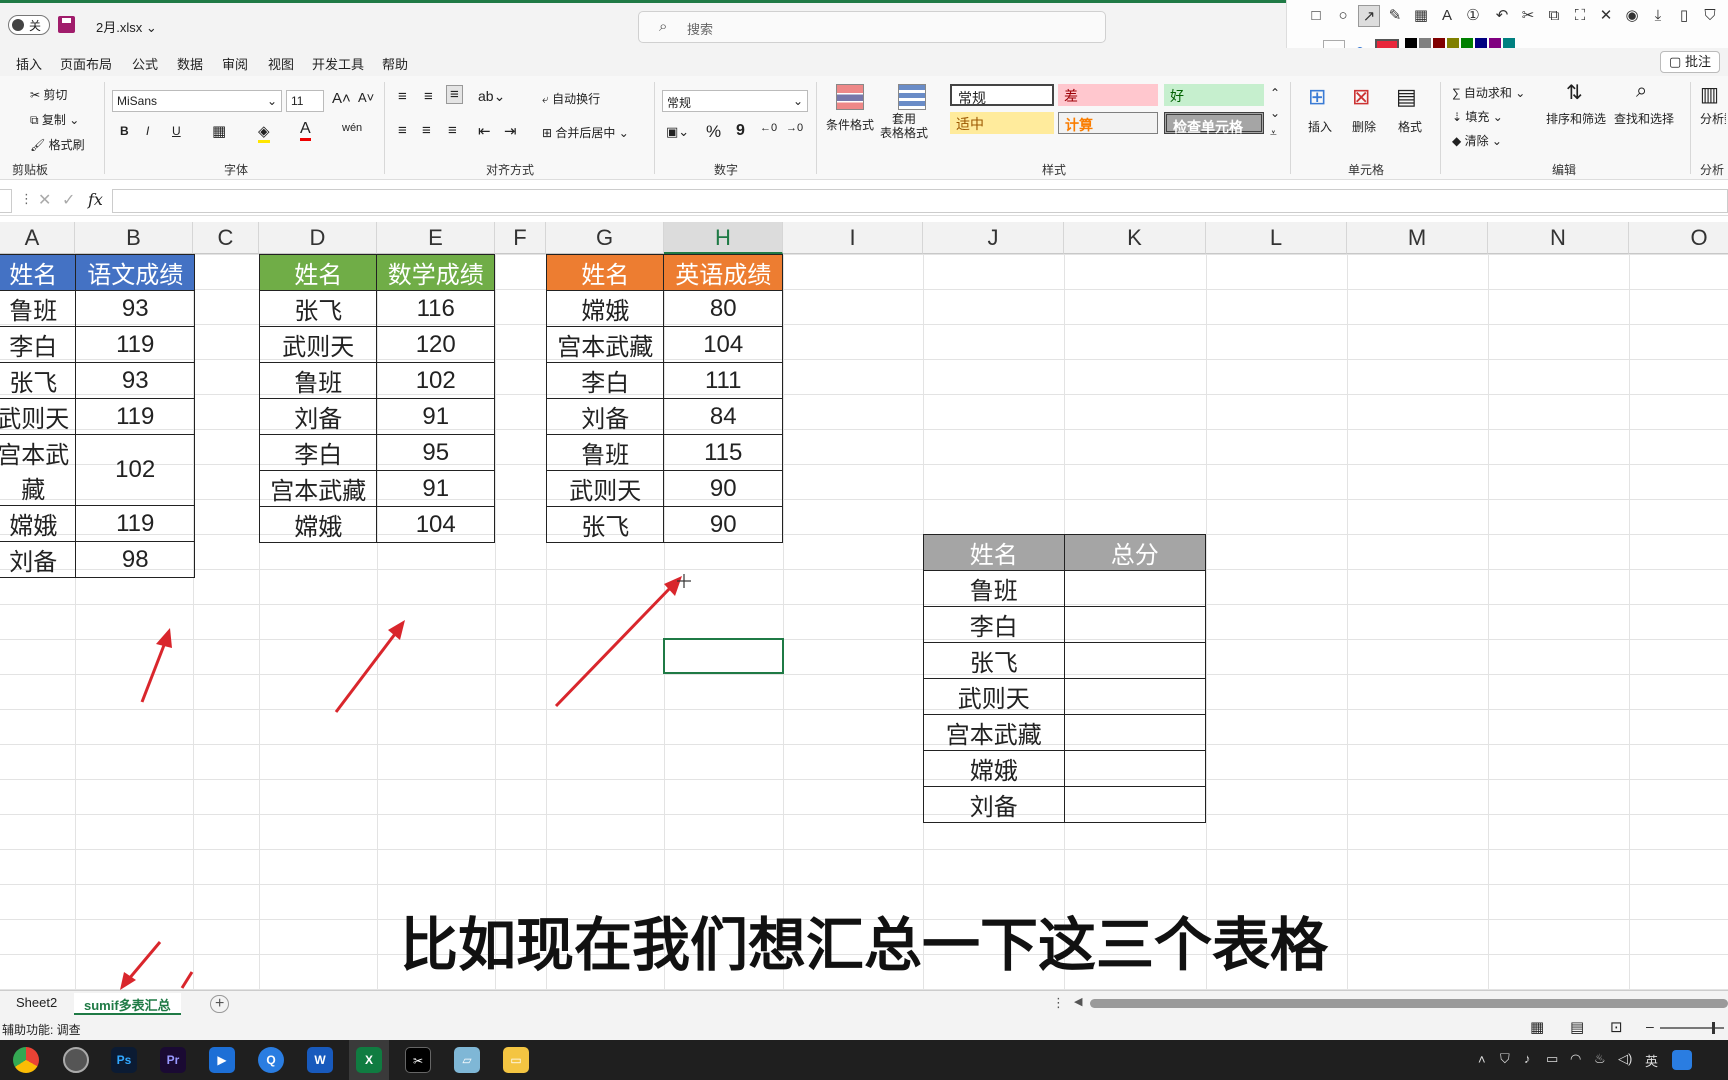 The height and width of the screenshot is (1080, 1728). Describe the element at coordinates (454, 94) in the screenshot. I see `align-bottom-icon: ≡` at that location.